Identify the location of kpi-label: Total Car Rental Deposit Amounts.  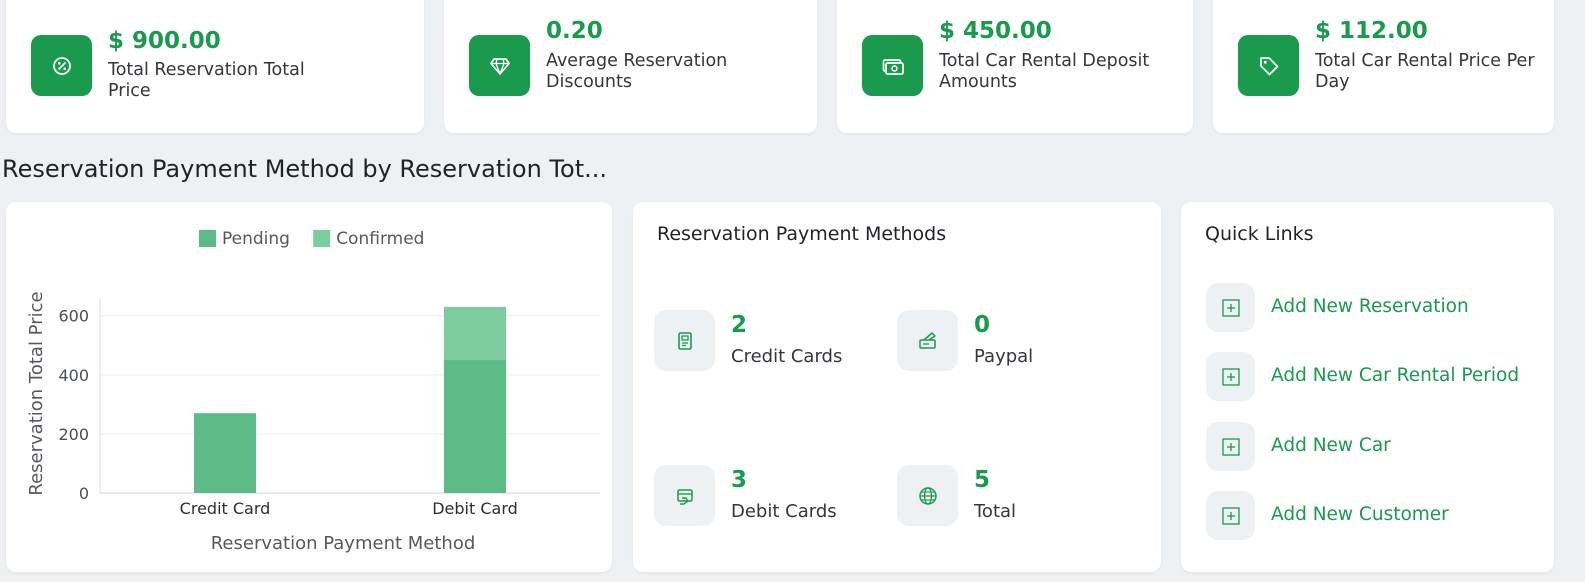
(1044, 71).